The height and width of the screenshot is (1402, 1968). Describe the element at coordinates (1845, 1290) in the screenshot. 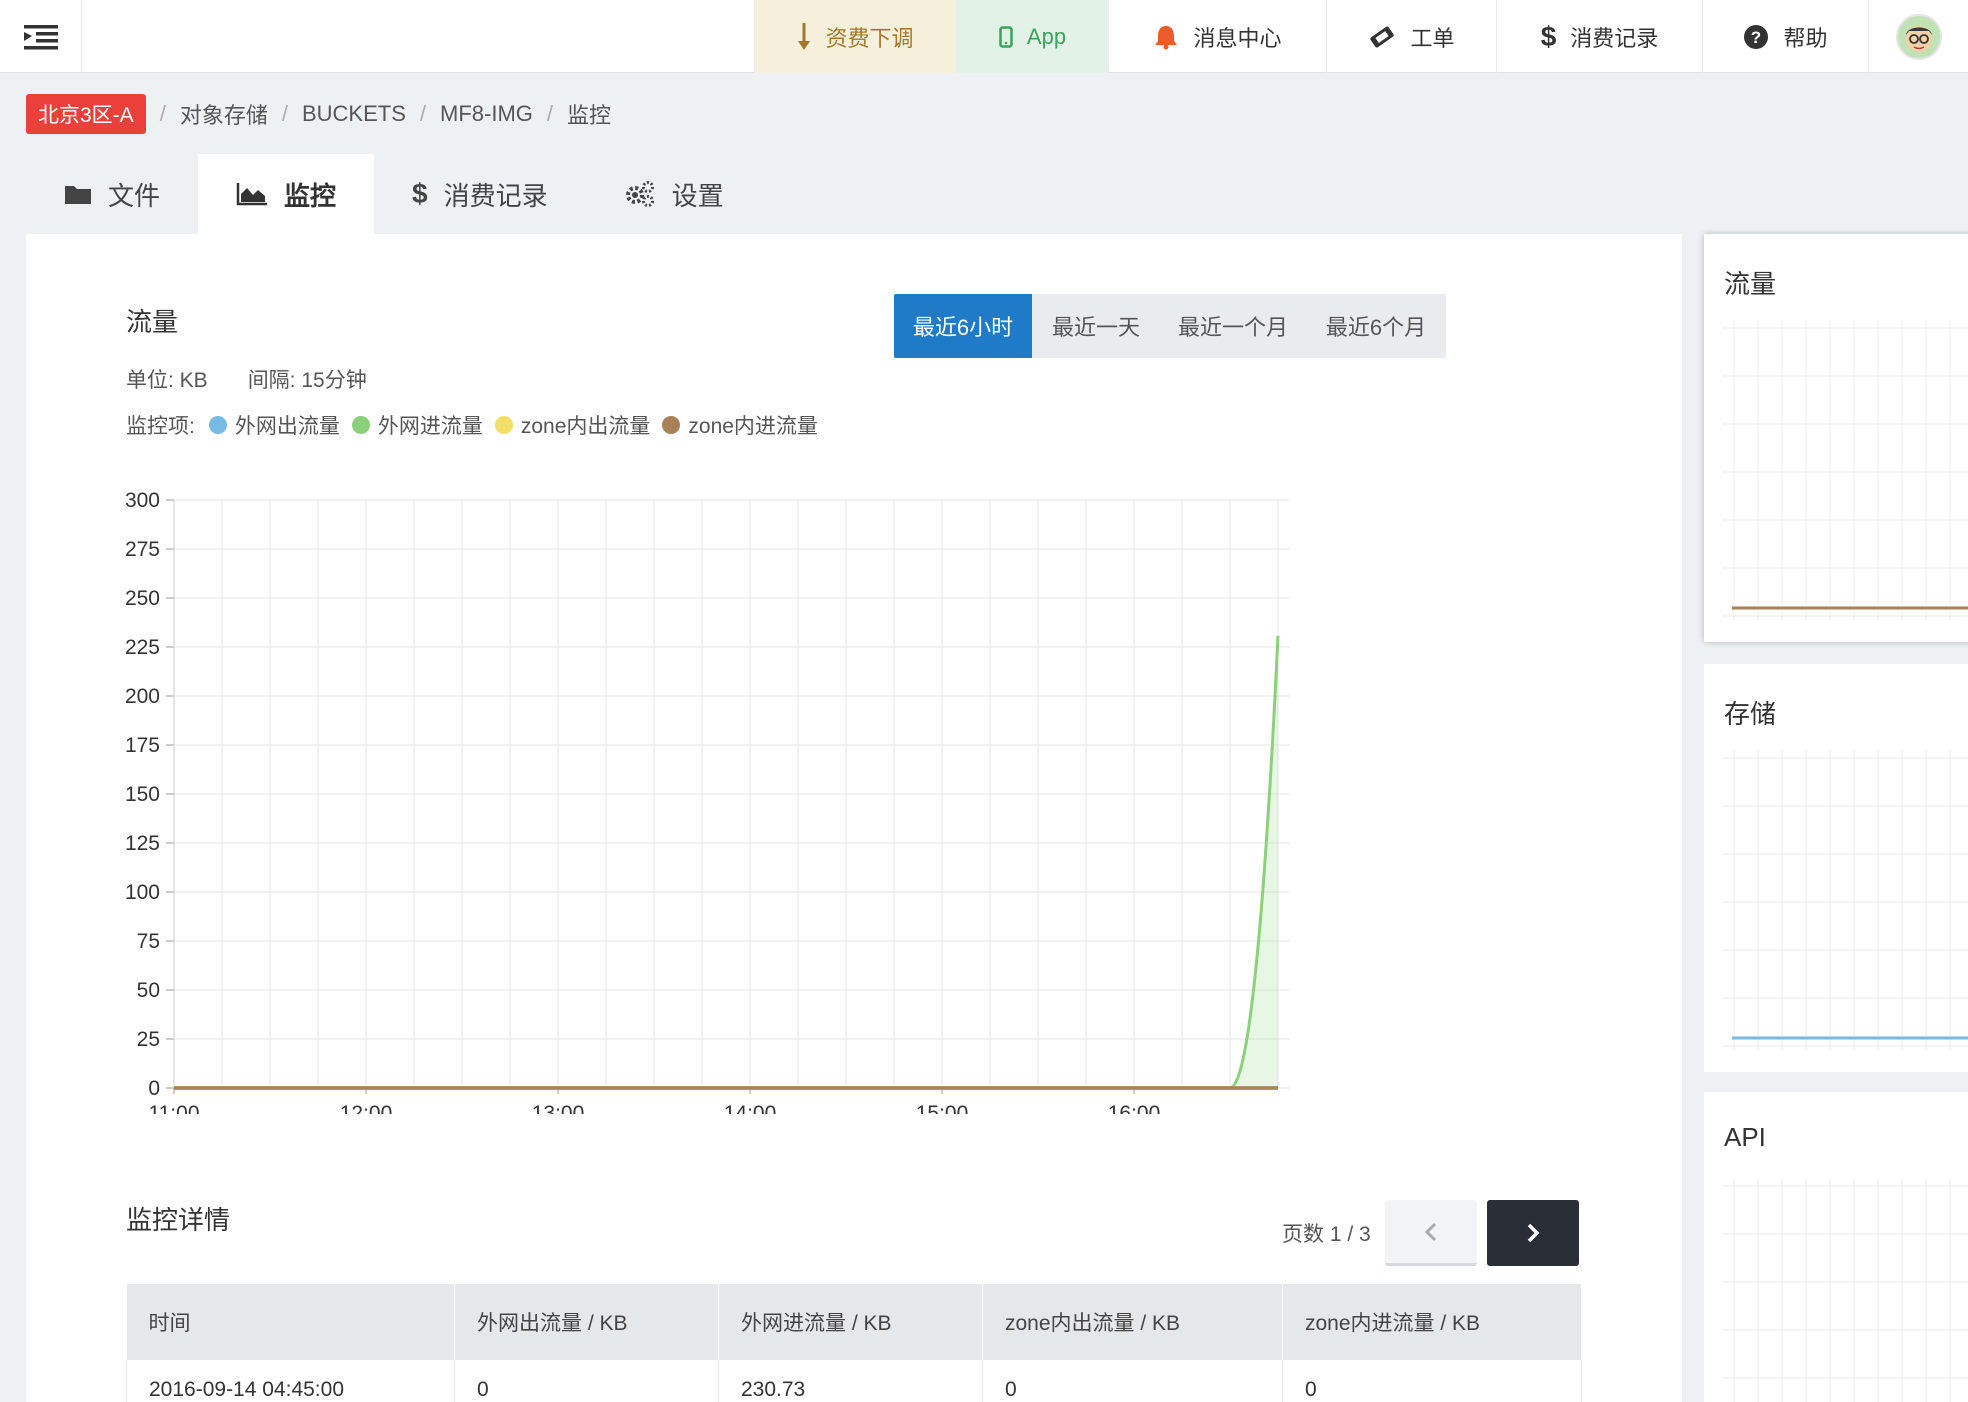

I see `side-chart-api` at that location.